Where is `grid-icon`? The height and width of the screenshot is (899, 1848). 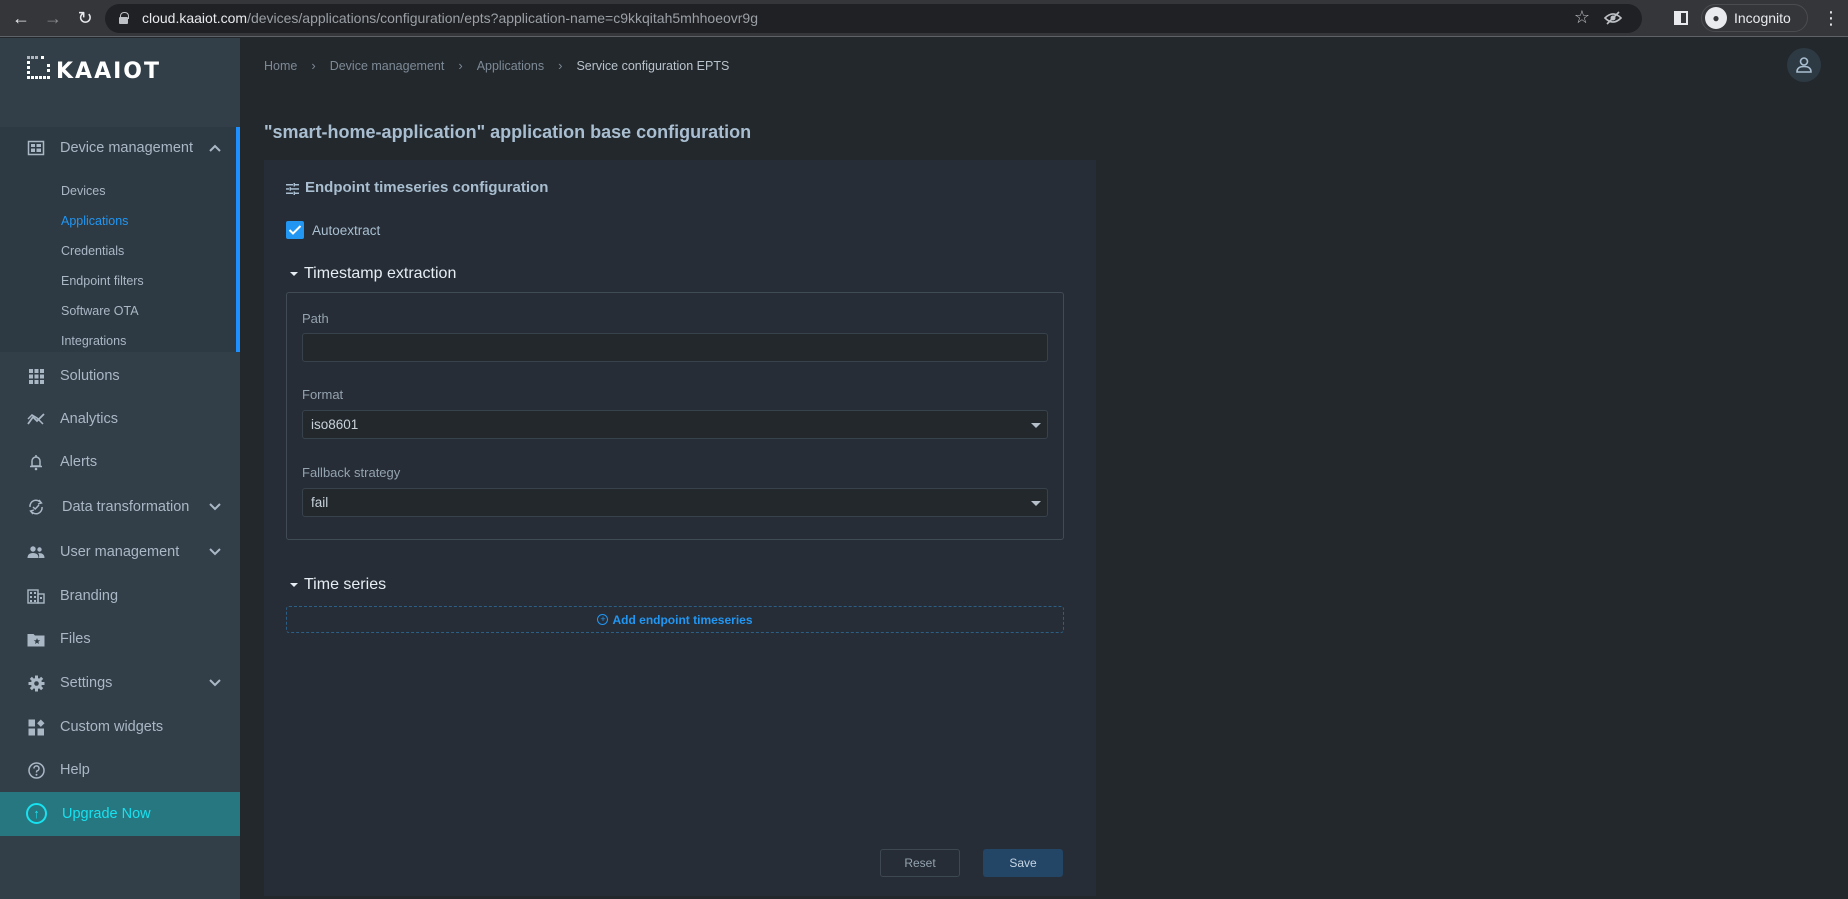 grid-icon is located at coordinates (36, 376).